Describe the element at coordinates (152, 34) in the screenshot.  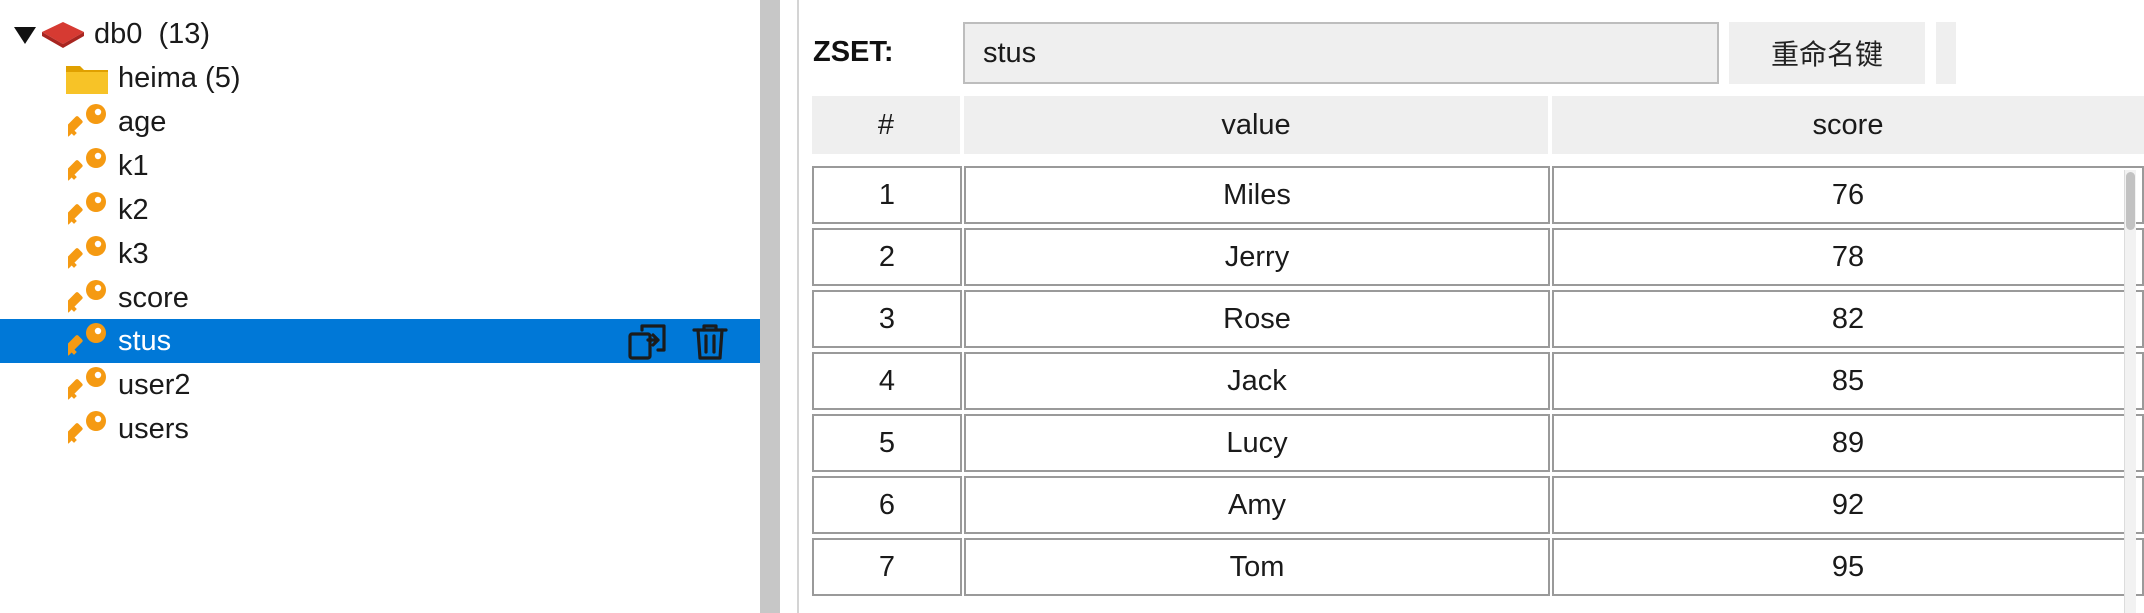
I see `db-label: db0 (13)` at that location.